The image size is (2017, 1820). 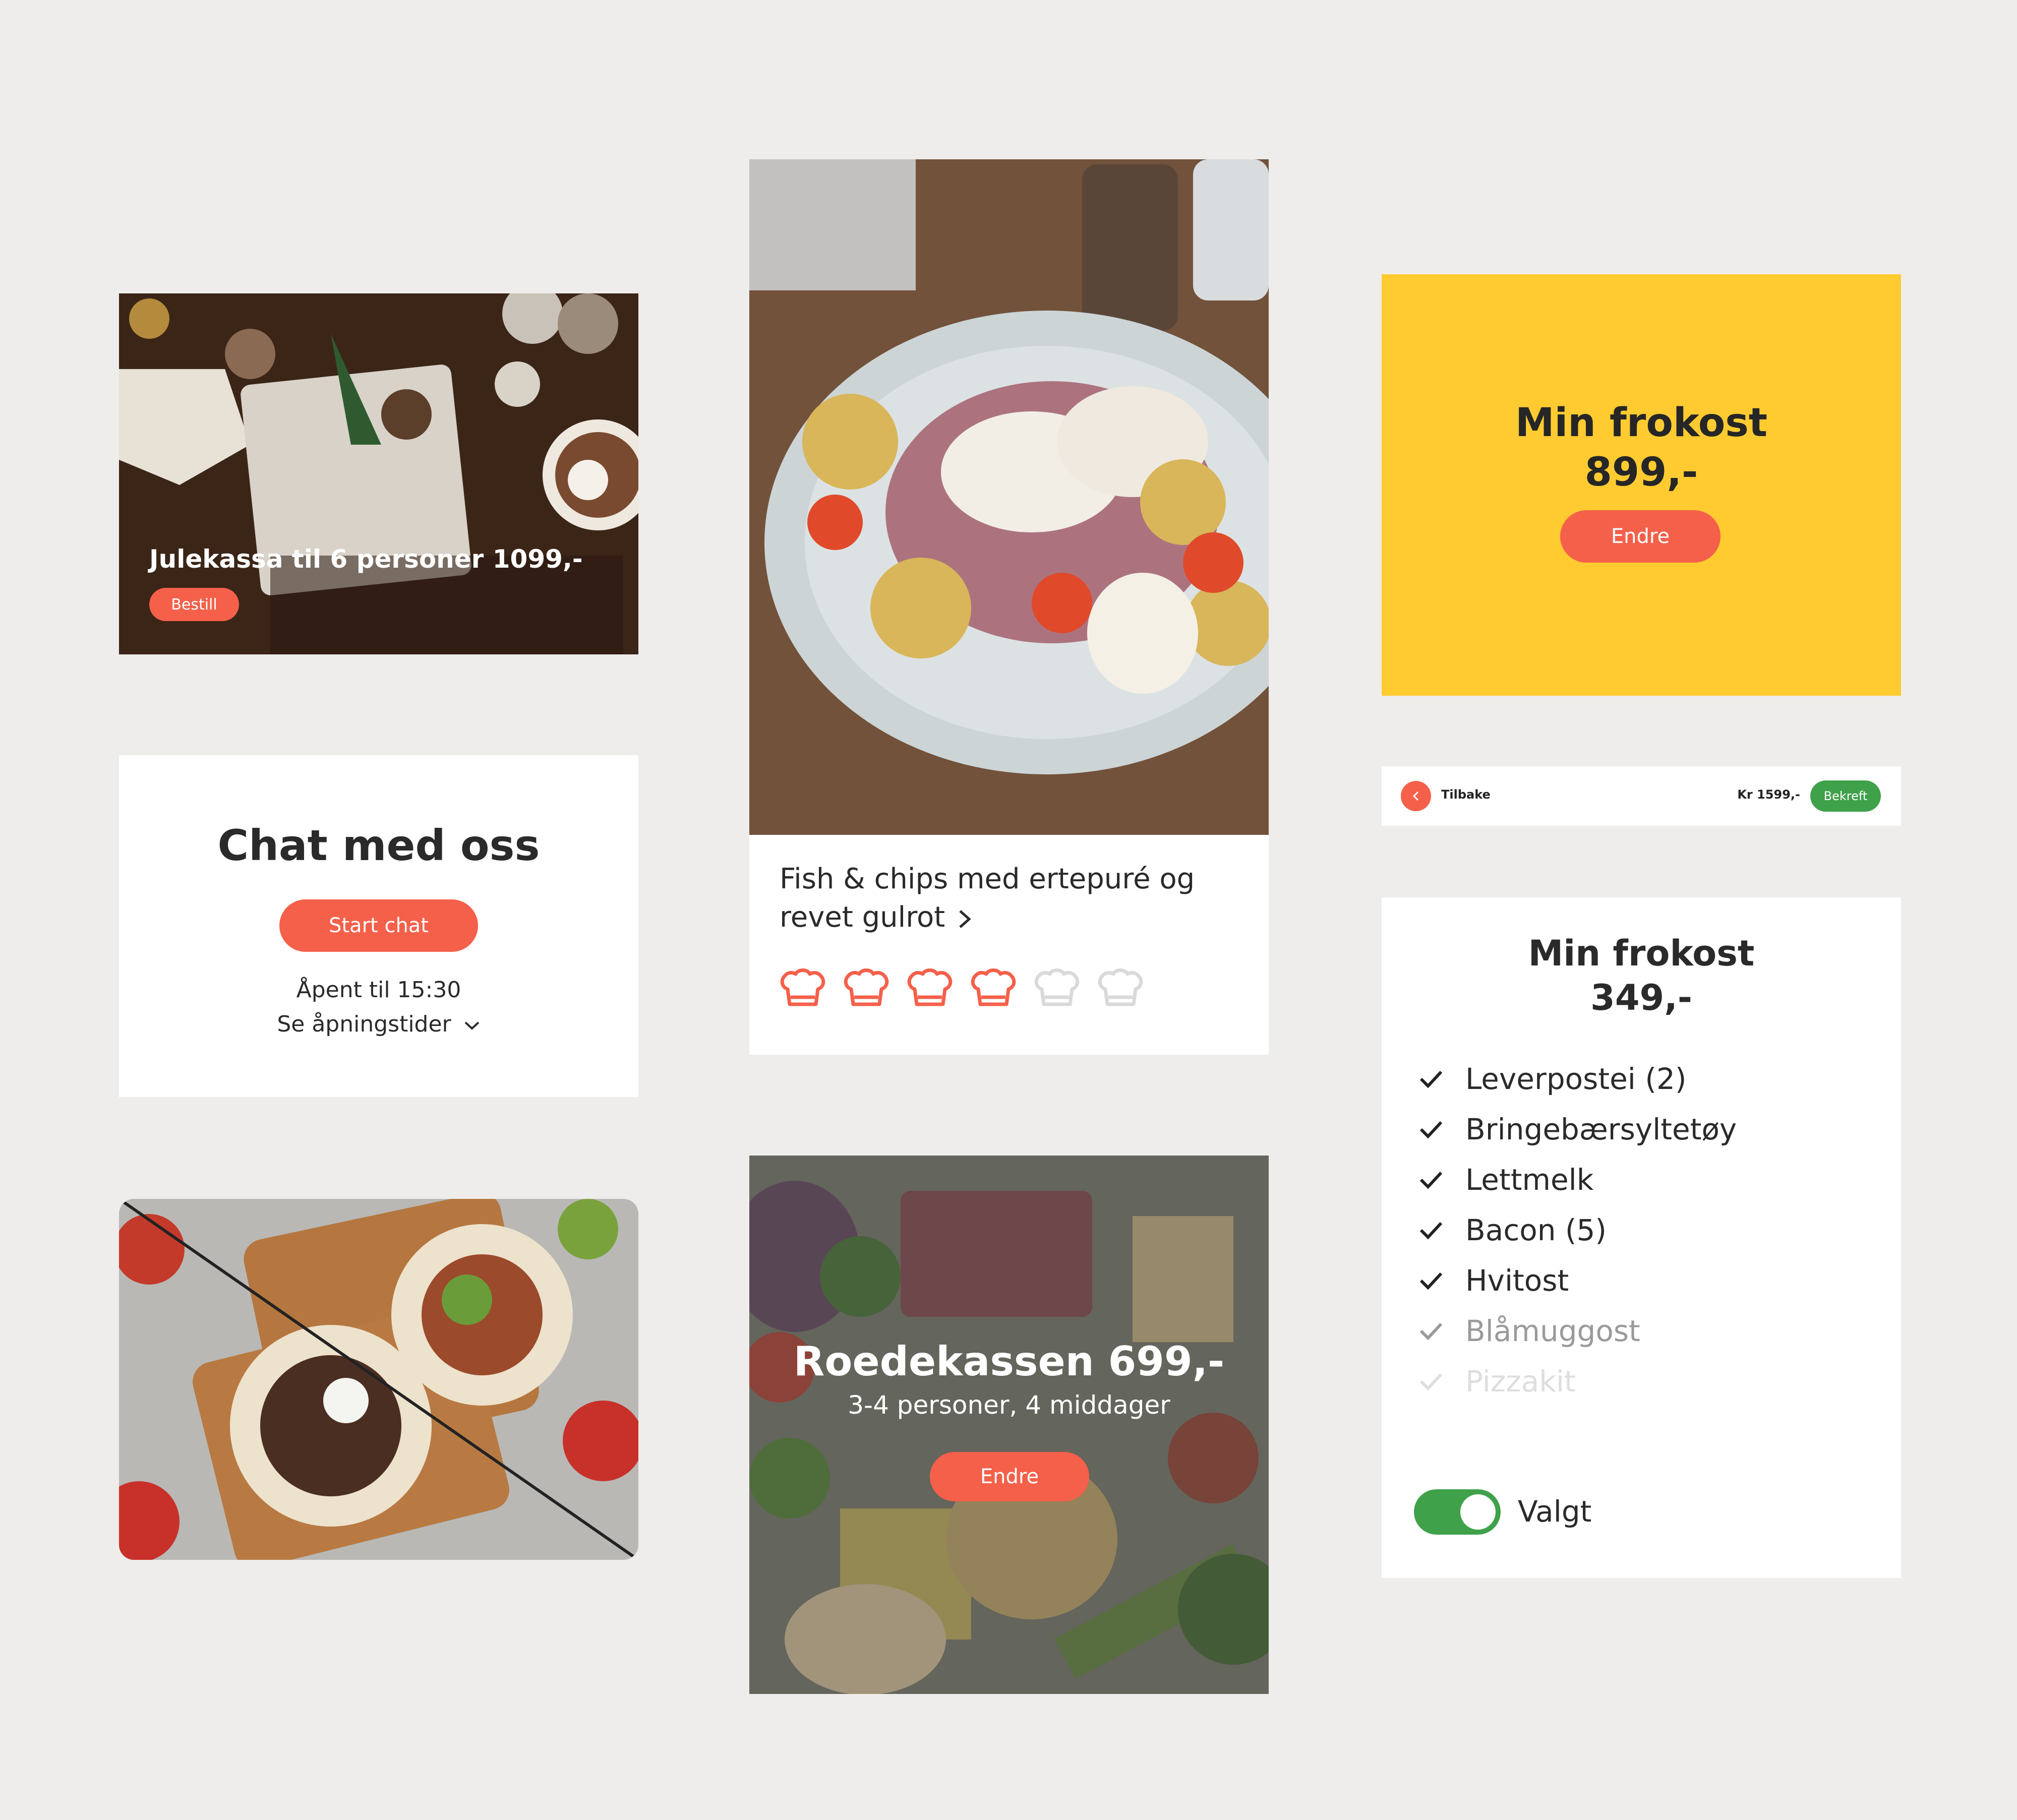 What do you see at coordinates (364, 1024) in the screenshot?
I see `opening-hours-link-label: Se åpningstider` at bounding box center [364, 1024].